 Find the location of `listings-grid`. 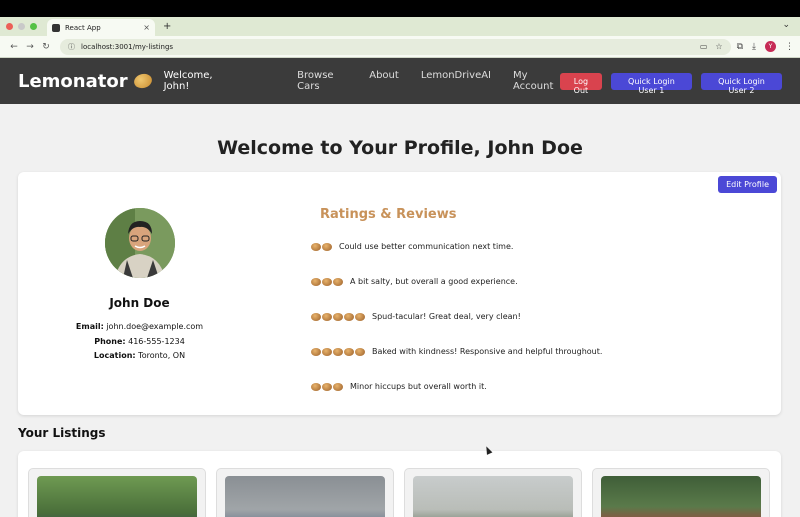

listings-grid is located at coordinates (399, 484).